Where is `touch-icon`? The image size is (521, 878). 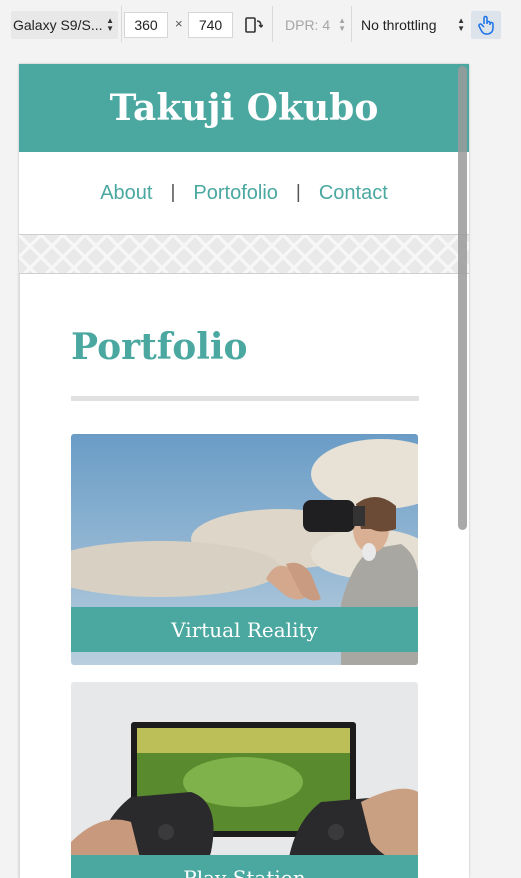
touch-icon is located at coordinates (486, 25).